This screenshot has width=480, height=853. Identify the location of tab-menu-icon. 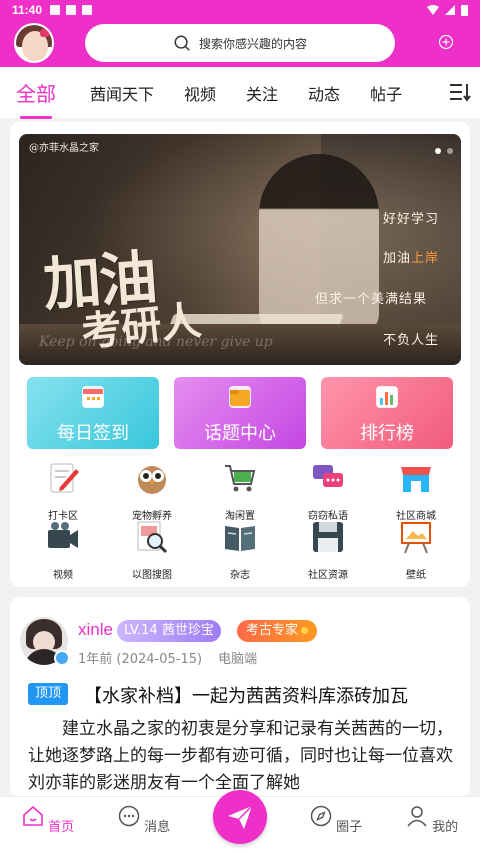
(460, 92).